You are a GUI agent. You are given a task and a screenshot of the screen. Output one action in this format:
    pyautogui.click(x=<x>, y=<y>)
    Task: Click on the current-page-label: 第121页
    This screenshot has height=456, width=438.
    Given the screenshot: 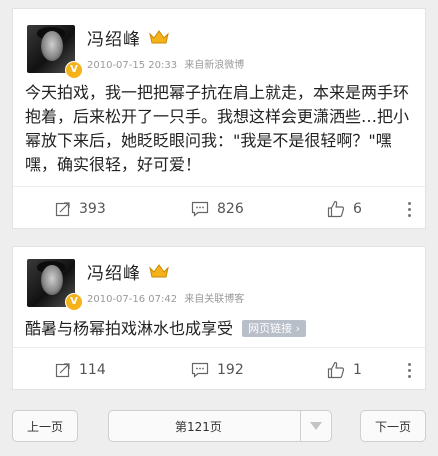 What is the action you would take?
    pyautogui.click(x=198, y=426)
    